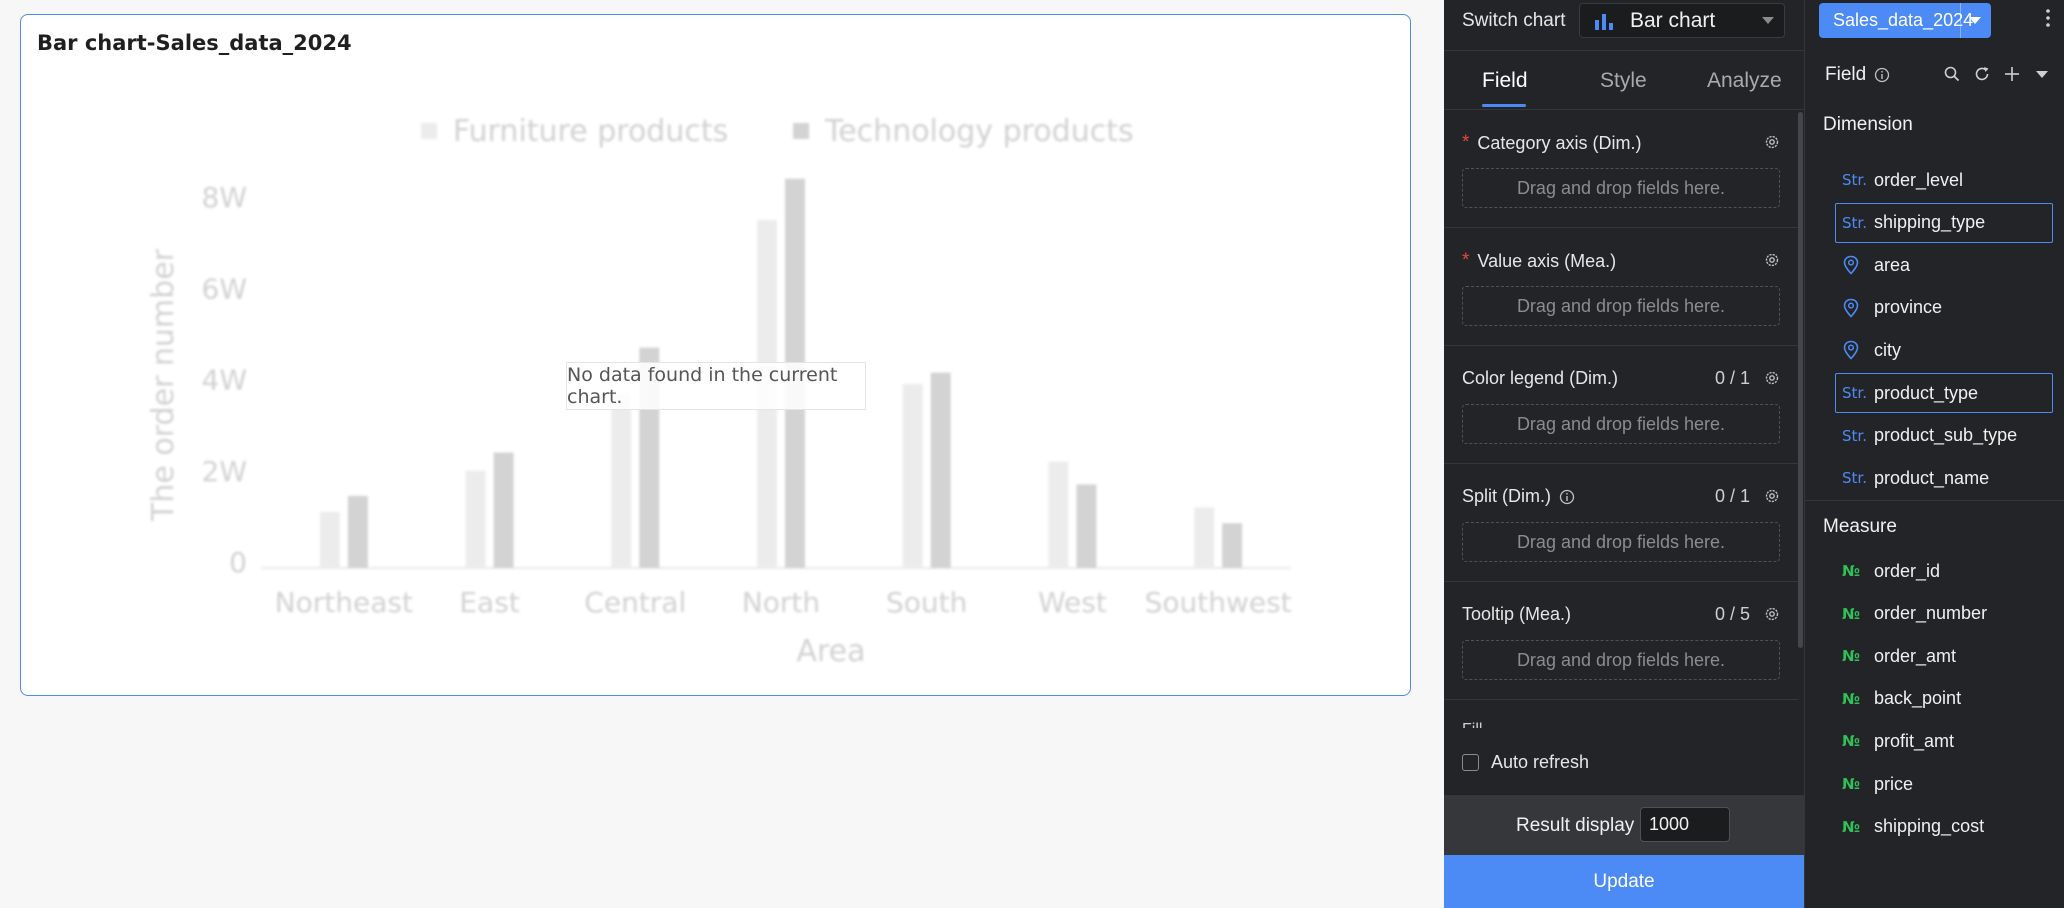  What do you see at coordinates (1944, 308) in the screenshot?
I see `field-item-province: province` at bounding box center [1944, 308].